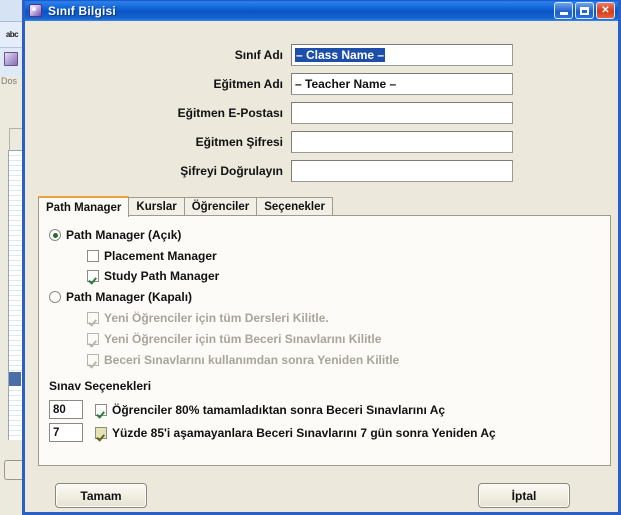  I want to click on radio-path-manager-open-label: Path Manager (Açık), so click(124, 235).